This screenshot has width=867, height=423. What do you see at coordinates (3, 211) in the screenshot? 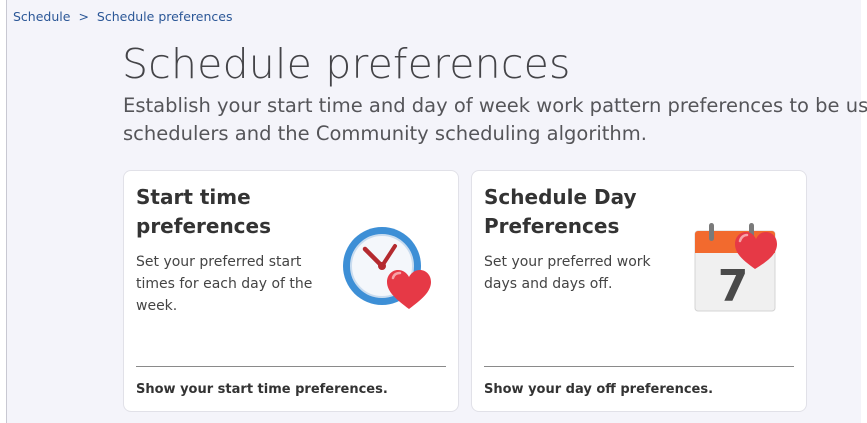
I see `window-left-edge` at bounding box center [3, 211].